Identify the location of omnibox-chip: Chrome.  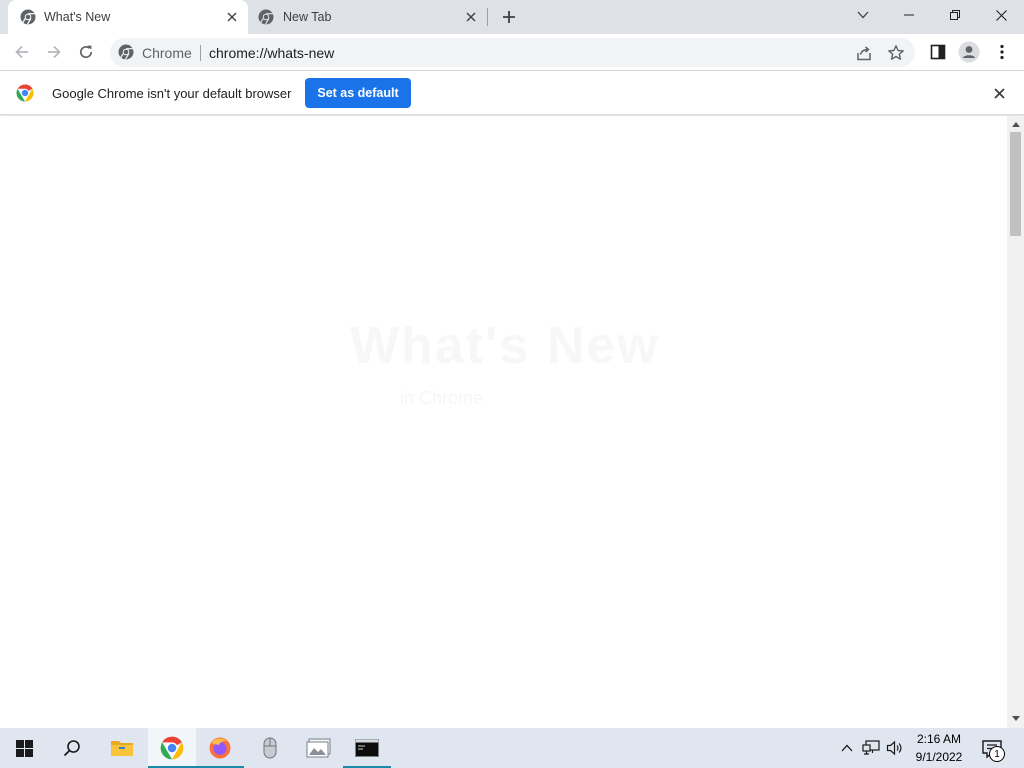
(167, 53).